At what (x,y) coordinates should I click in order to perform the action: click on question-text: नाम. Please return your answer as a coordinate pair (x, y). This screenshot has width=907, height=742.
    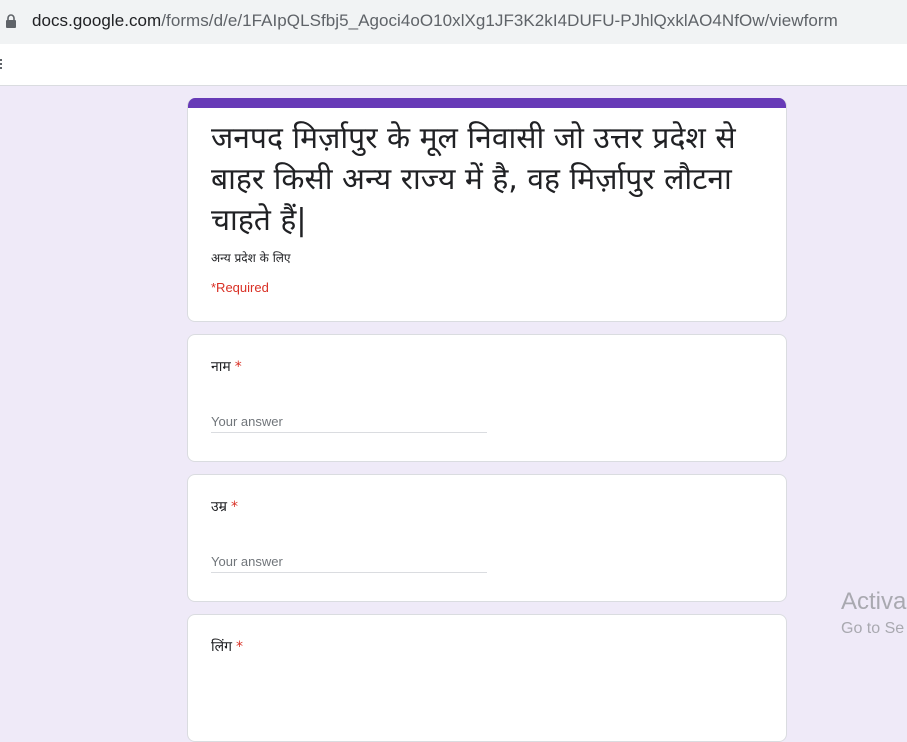
    Looking at the image, I should click on (221, 367).